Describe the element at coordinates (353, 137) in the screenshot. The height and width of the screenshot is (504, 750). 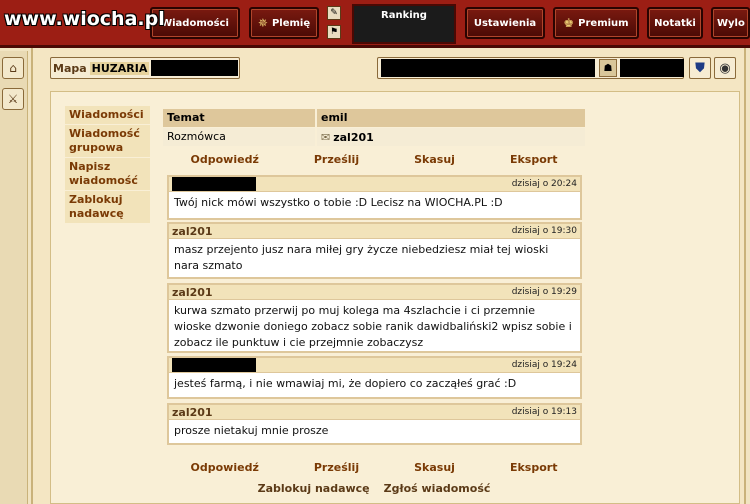
I see `correspondent-link: zal201` at that location.